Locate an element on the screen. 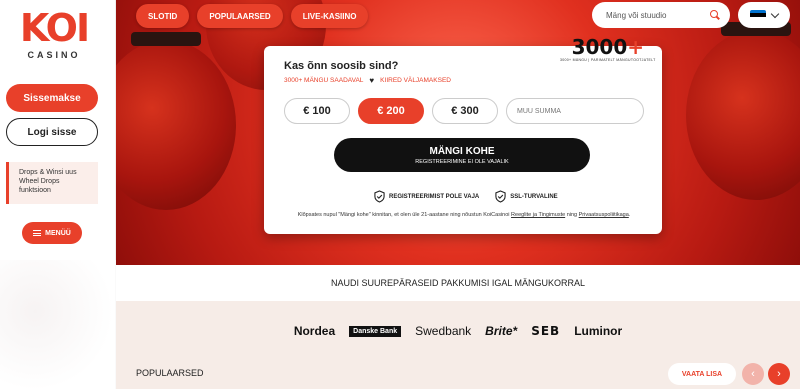 The width and height of the screenshot is (800, 389). top-nav-tabs: SLOTID POPULAARSED LIVE-KASIINO is located at coordinates (252, 16).